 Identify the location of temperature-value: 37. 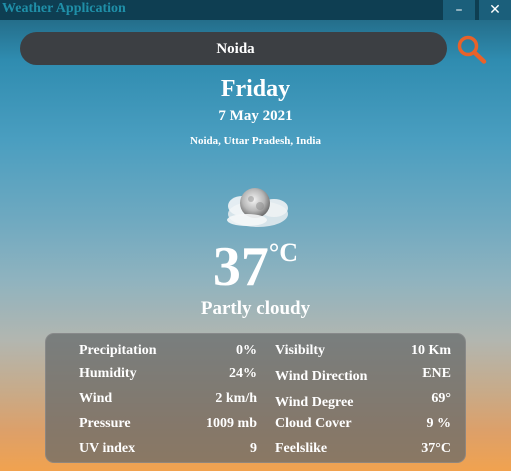
(240, 267).